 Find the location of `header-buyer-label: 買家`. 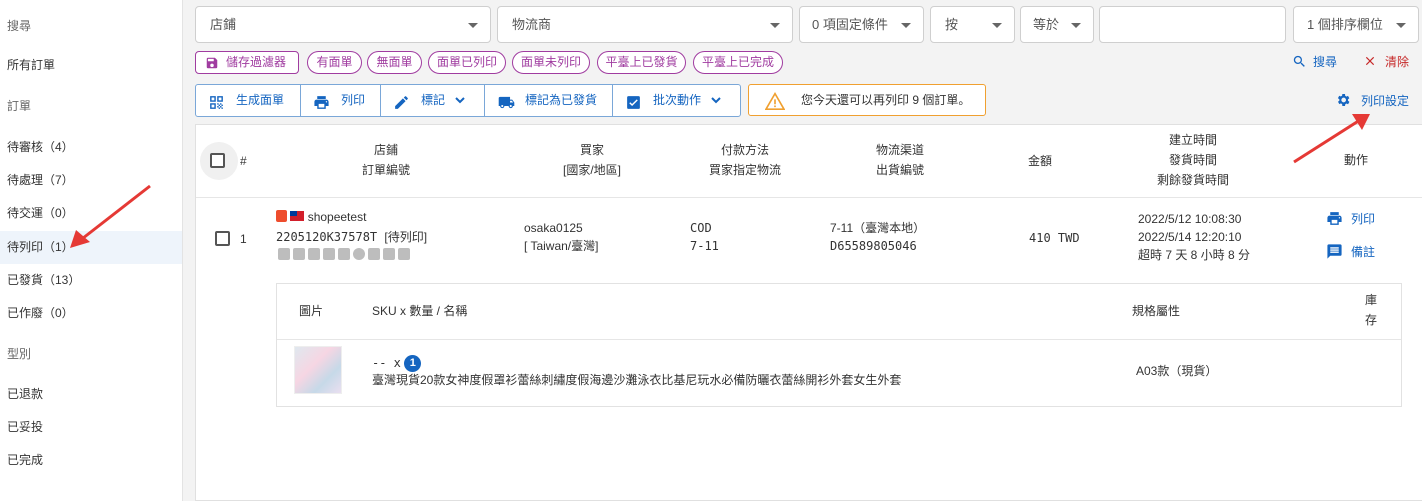

header-buyer-label: 買家 is located at coordinates (591, 150).